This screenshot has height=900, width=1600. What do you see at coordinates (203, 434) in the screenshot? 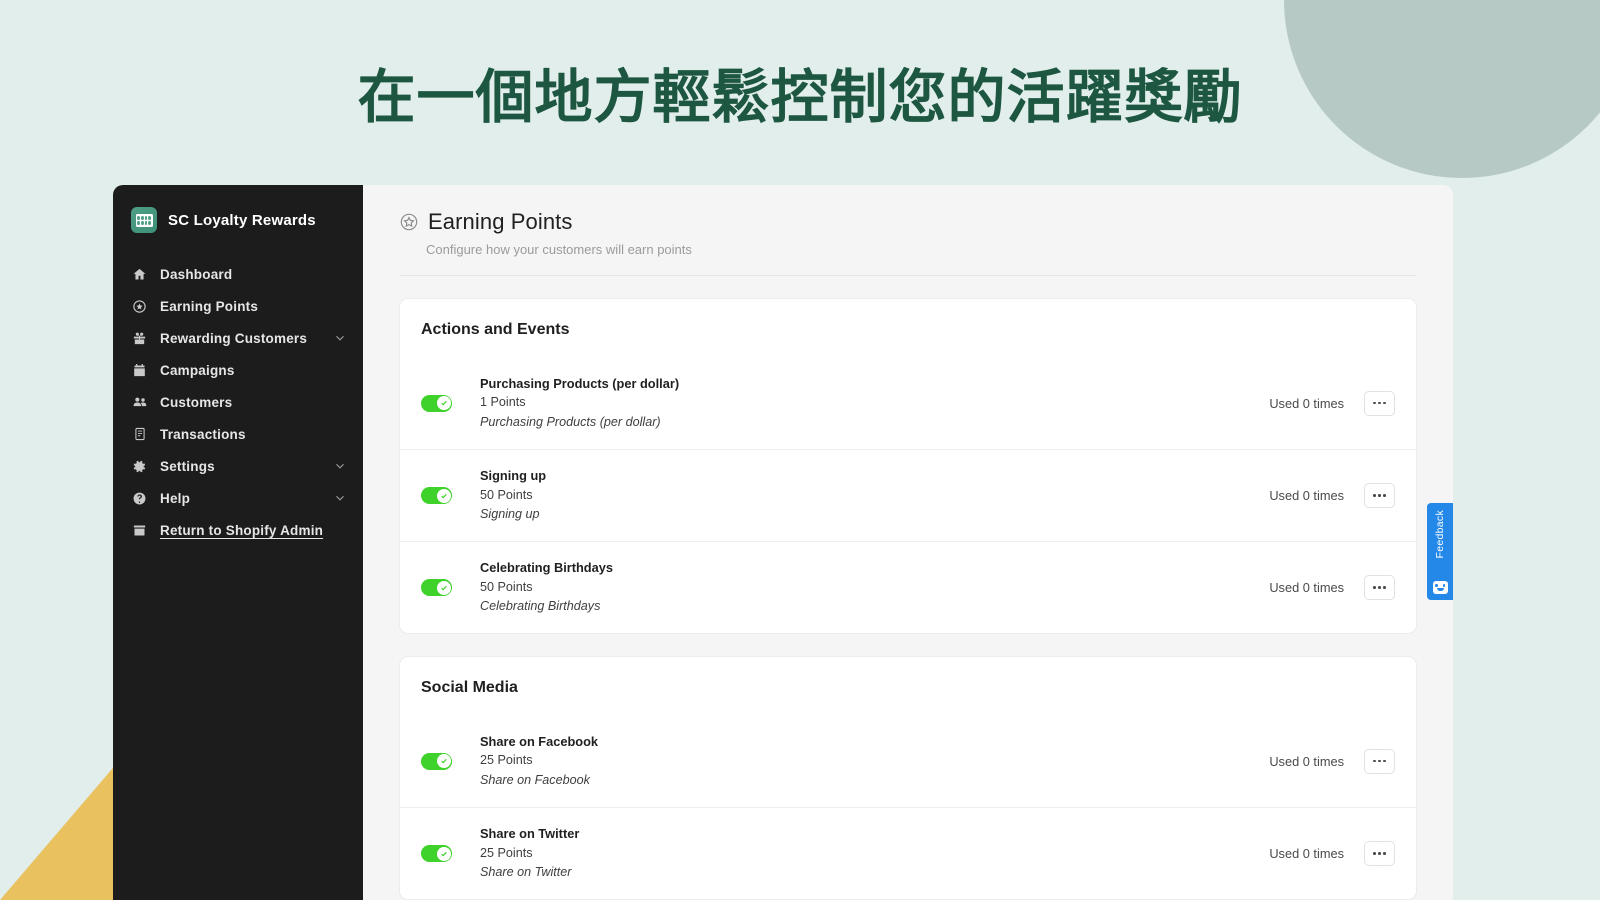
I see `sidebar-item-label: Transactions` at bounding box center [203, 434].